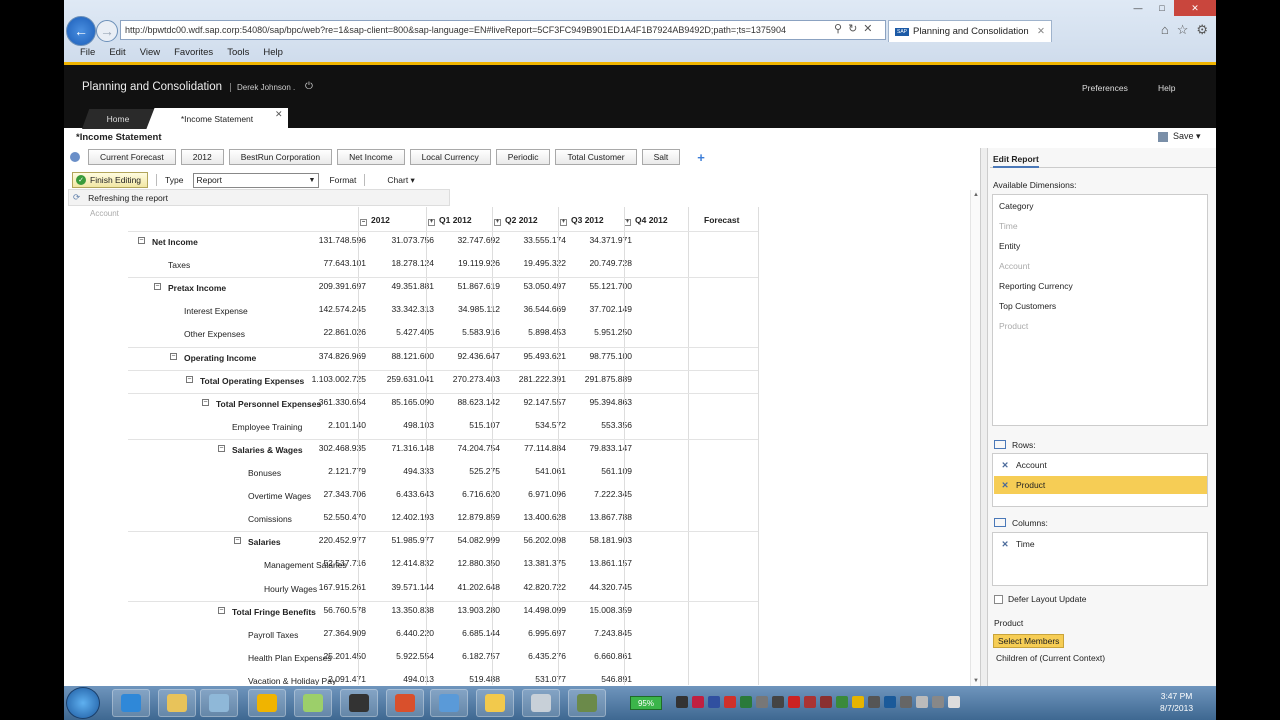 The height and width of the screenshot is (720, 1280). What do you see at coordinates (334, 332) in the screenshot?
I see `table-cell: 22.861.026` at bounding box center [334, 332].